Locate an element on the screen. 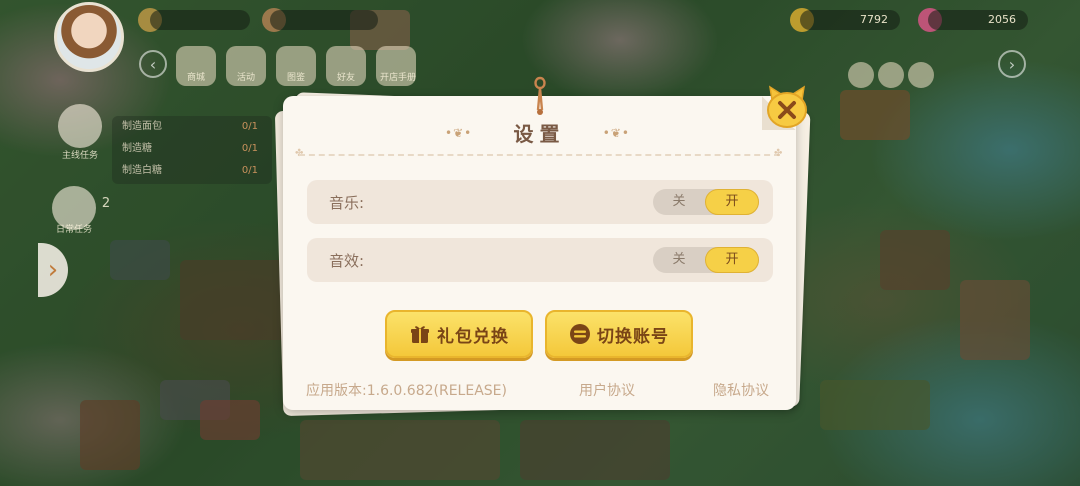 Image resolution: width=1080 pixels, height=486 pixels. gift-code-button: 礼包兑换 is located at coordinates (459, 334).